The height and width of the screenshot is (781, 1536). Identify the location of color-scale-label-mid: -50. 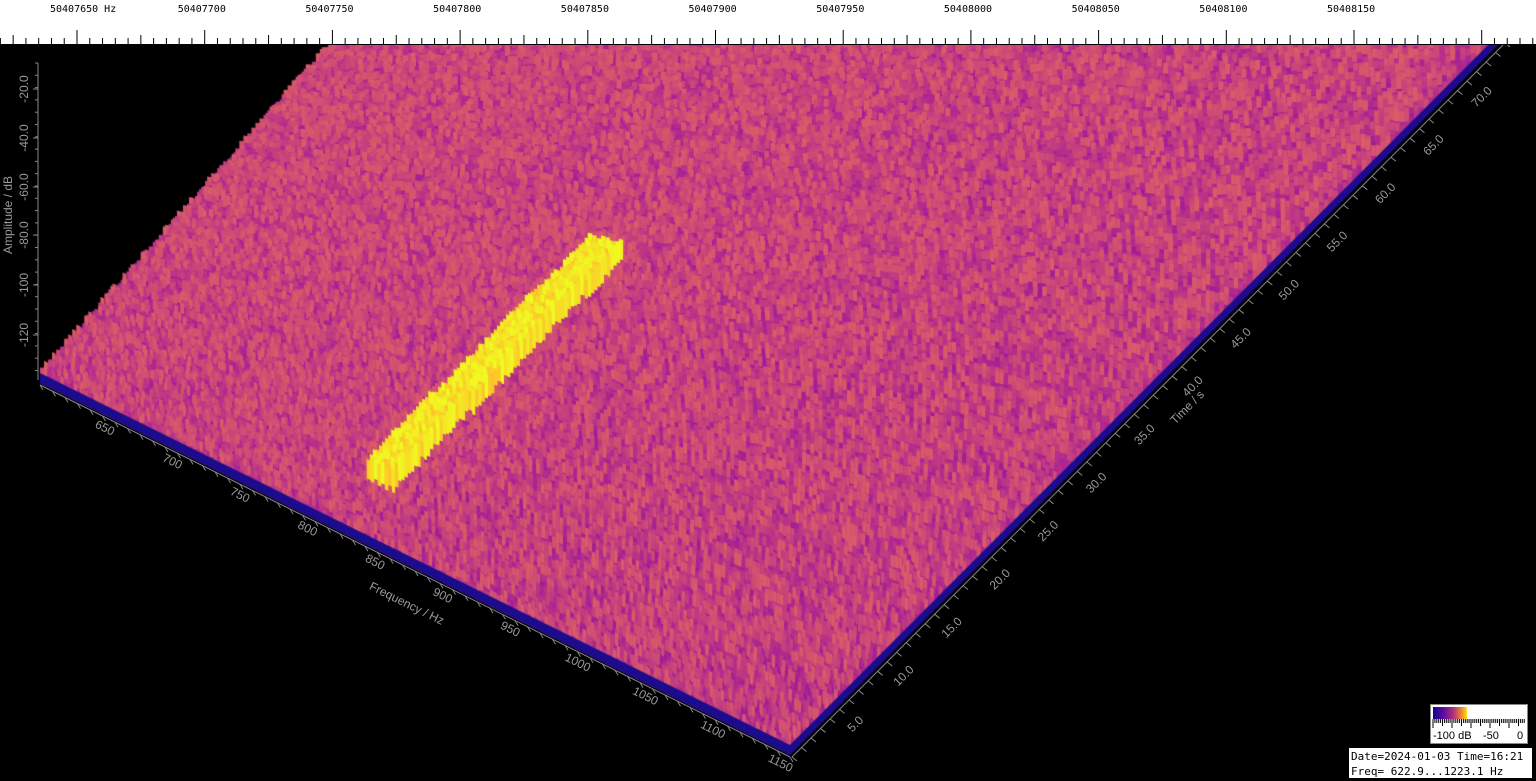
(1491, 736).